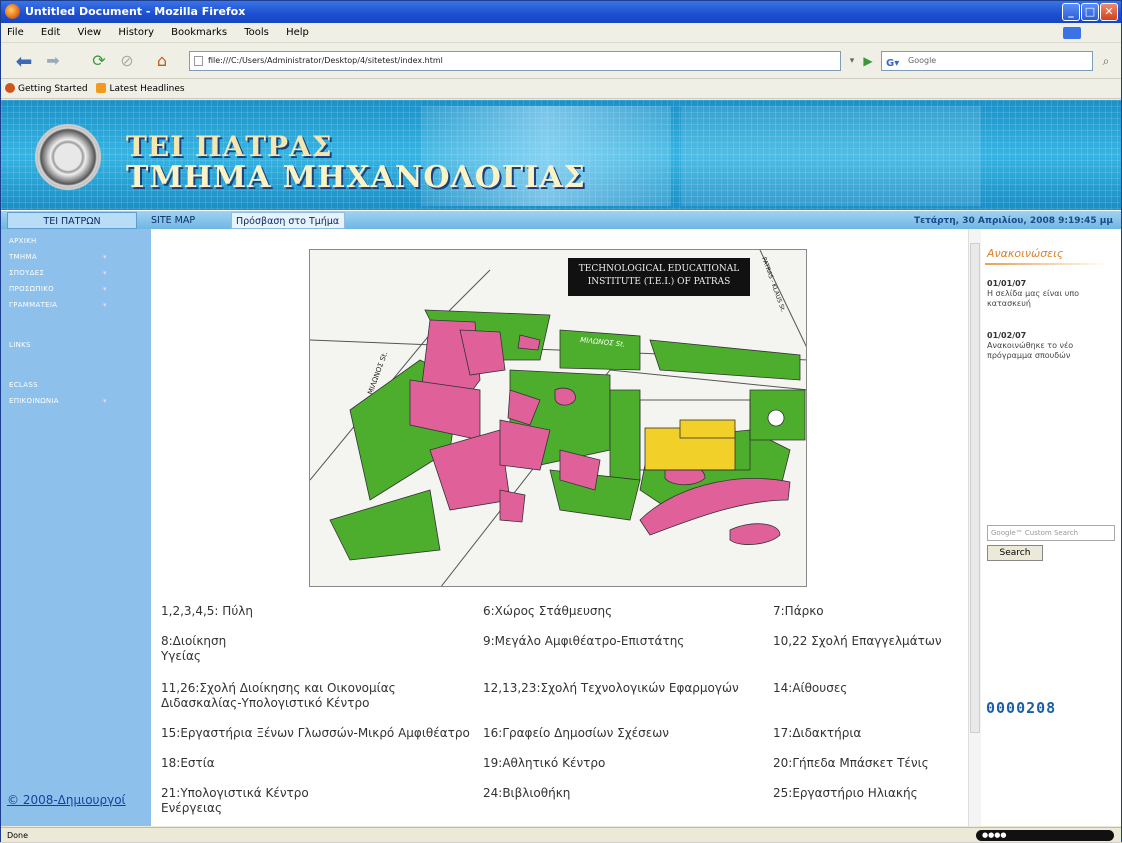 Image resolution: width=1122 pixels, height=843 pixels. I want to click on menu-edit: Edit, so click(50, 32).